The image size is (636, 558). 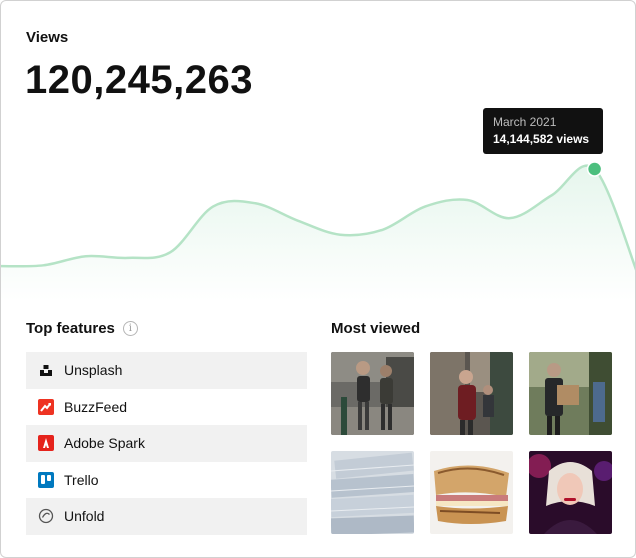 I want to click on top-features-title: Top features i, so click(x=82, y=328).